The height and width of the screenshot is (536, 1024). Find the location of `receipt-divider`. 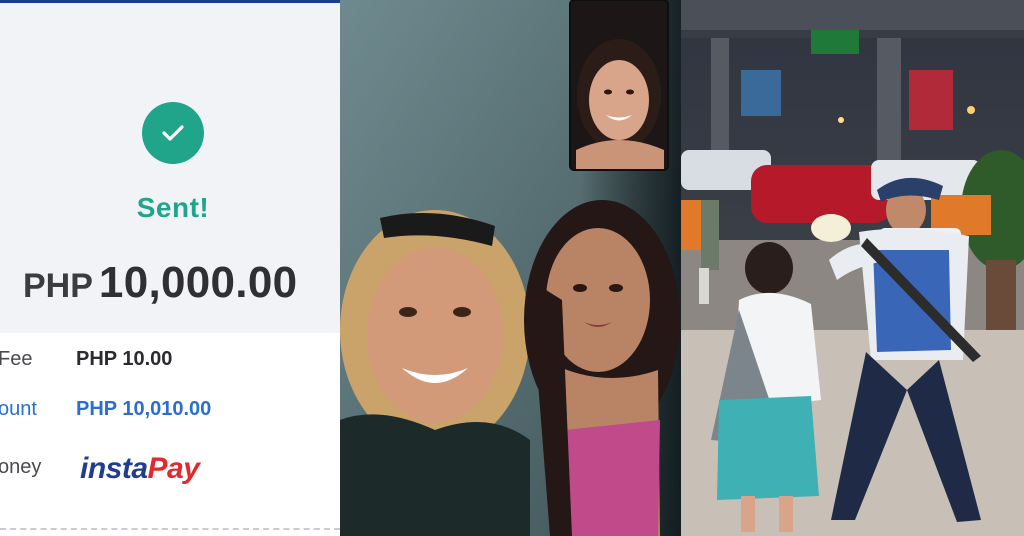

receipt-divider is located at coordinates (170, 529).